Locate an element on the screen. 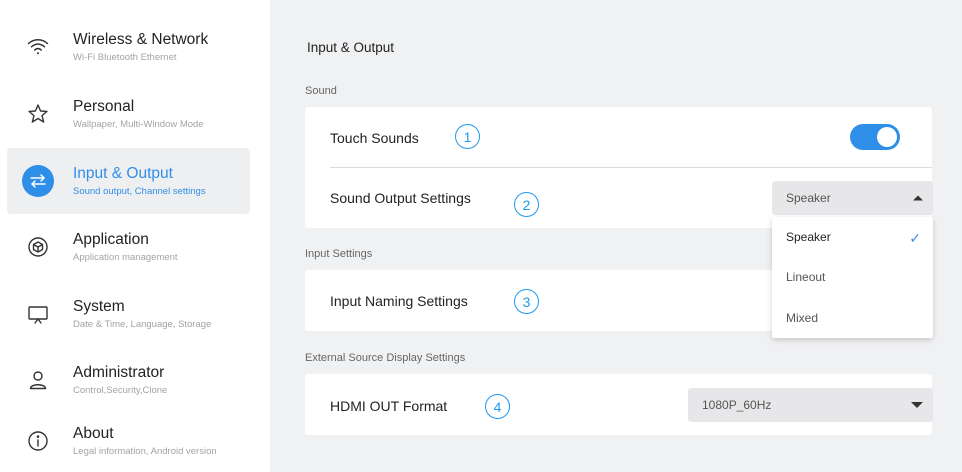 The width and height of the screenshot is (962, 472). sidebar-item-title: Application is located at coordinates (111, 239).